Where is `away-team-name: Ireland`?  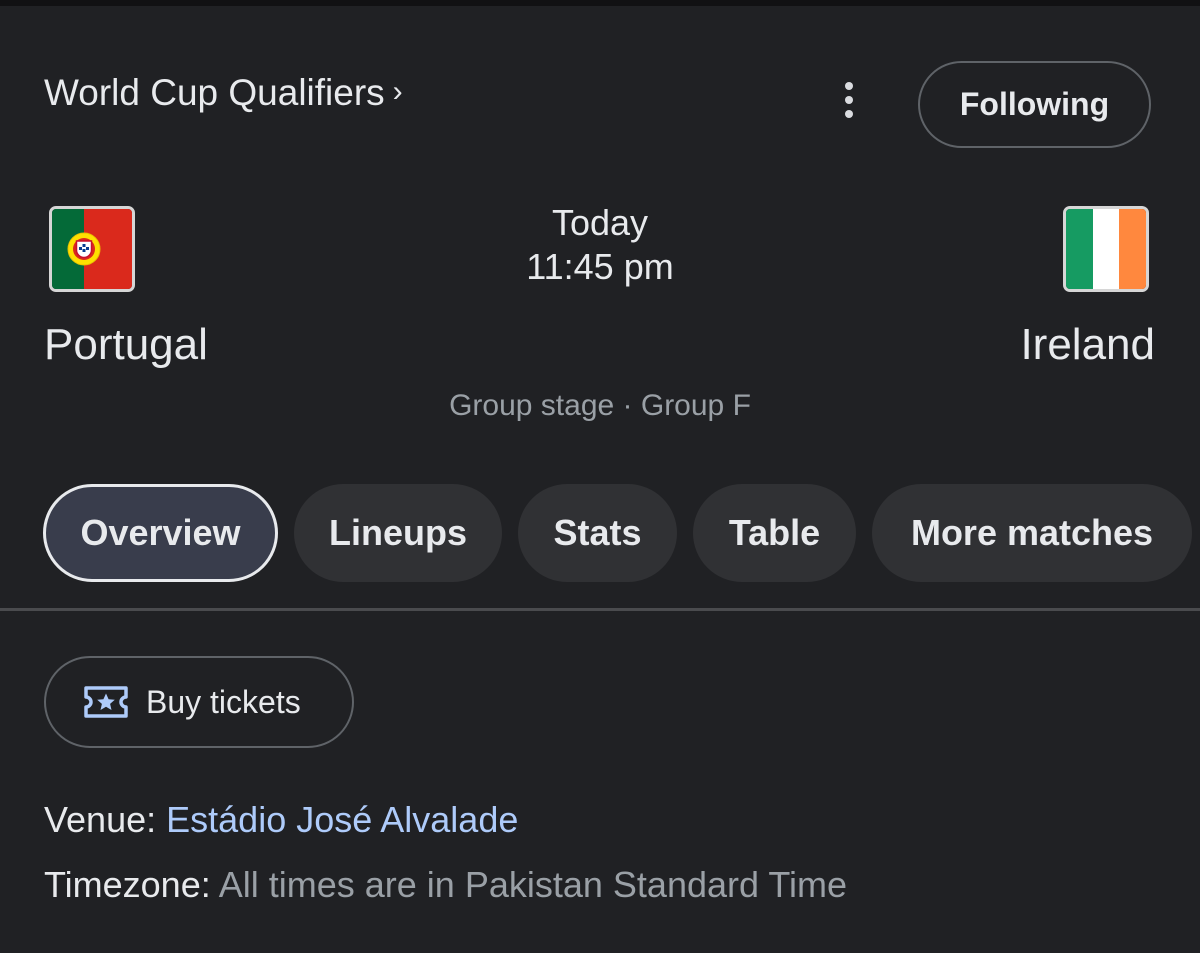
away-team-name: Ireland is located at coordinates (1087, 345).